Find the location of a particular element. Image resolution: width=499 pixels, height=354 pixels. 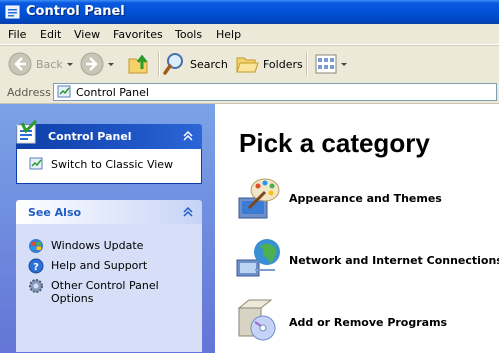

search-label: Search is located at coordinates (209, 64).